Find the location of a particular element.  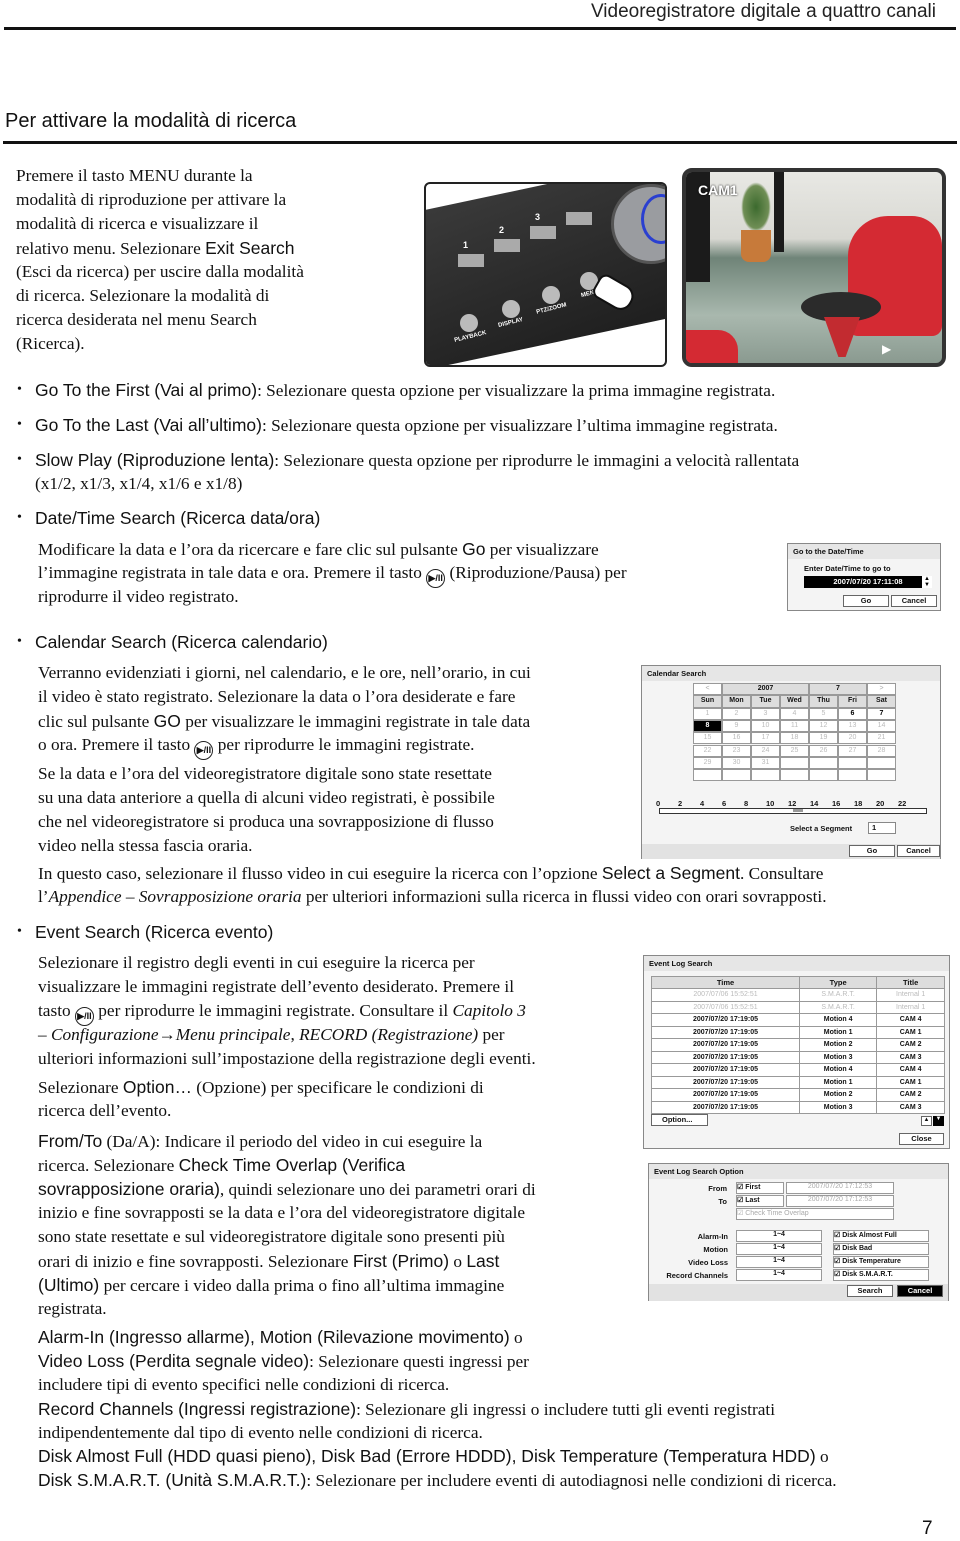

calendar-day: 29 is located at coordinates (707, 763).